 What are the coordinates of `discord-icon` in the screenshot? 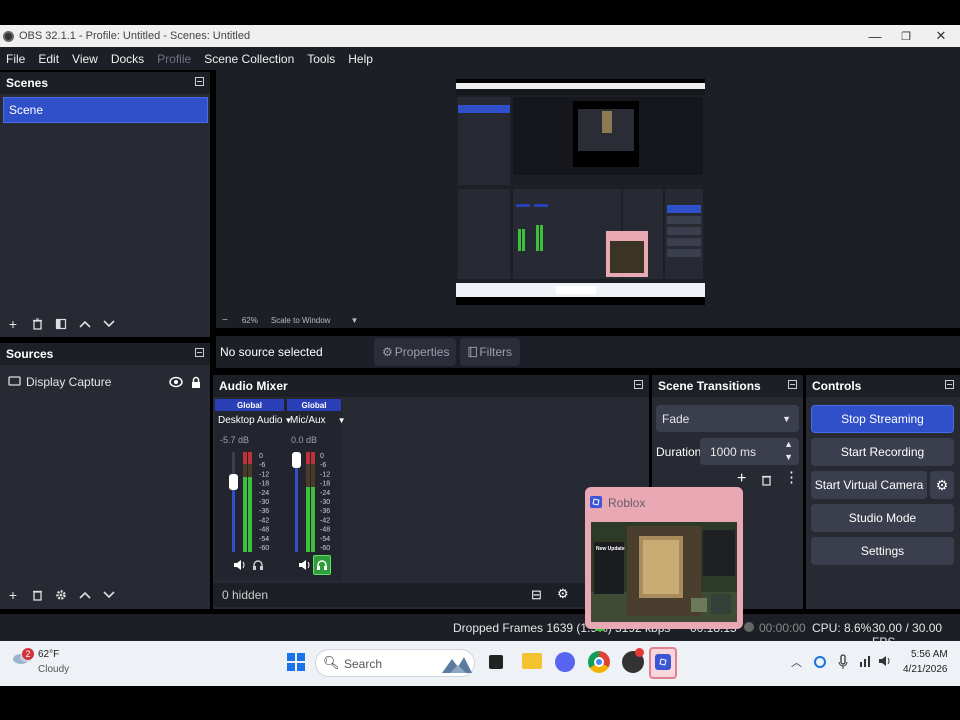 It's located at (565, 662).